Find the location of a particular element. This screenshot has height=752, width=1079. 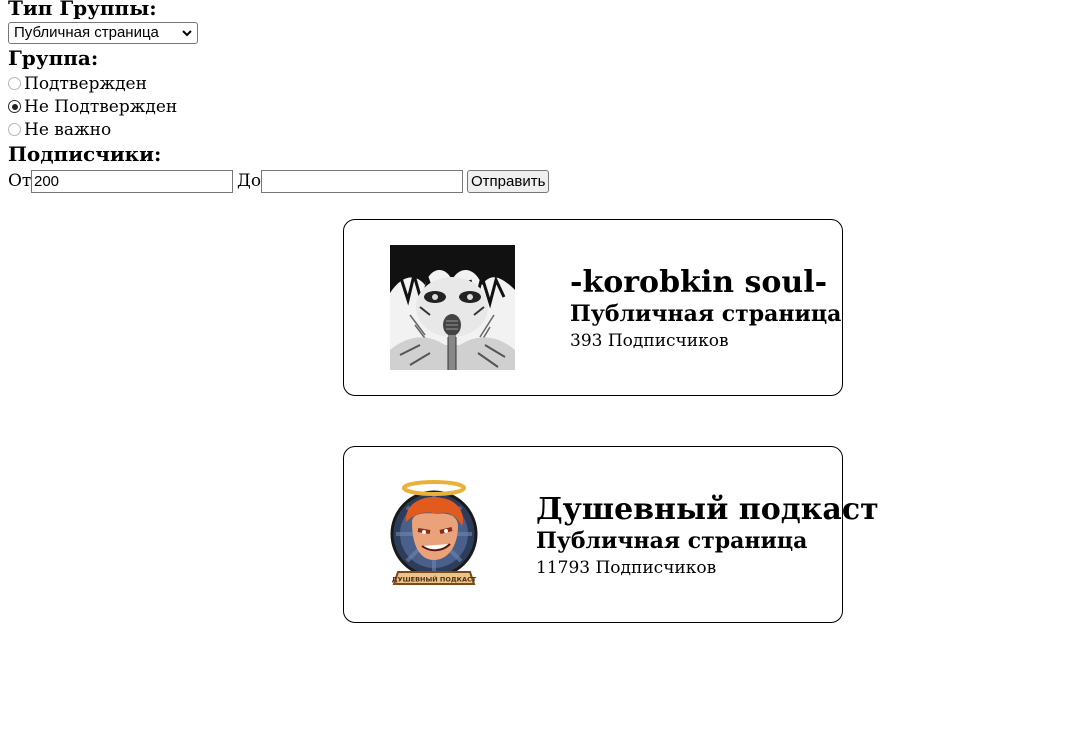

svg-text: ДУШЕВНЫЙ ПОДКАСТ is located at coordinates (434, 579).